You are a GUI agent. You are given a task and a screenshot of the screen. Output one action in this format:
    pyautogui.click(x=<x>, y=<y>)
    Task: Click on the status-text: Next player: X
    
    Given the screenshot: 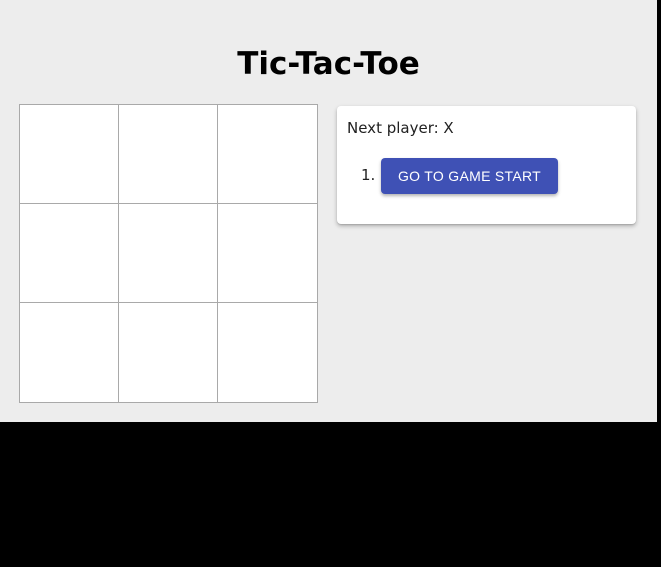 What is the action you would take?
    pyautogui.click(x=400, y=128)
    